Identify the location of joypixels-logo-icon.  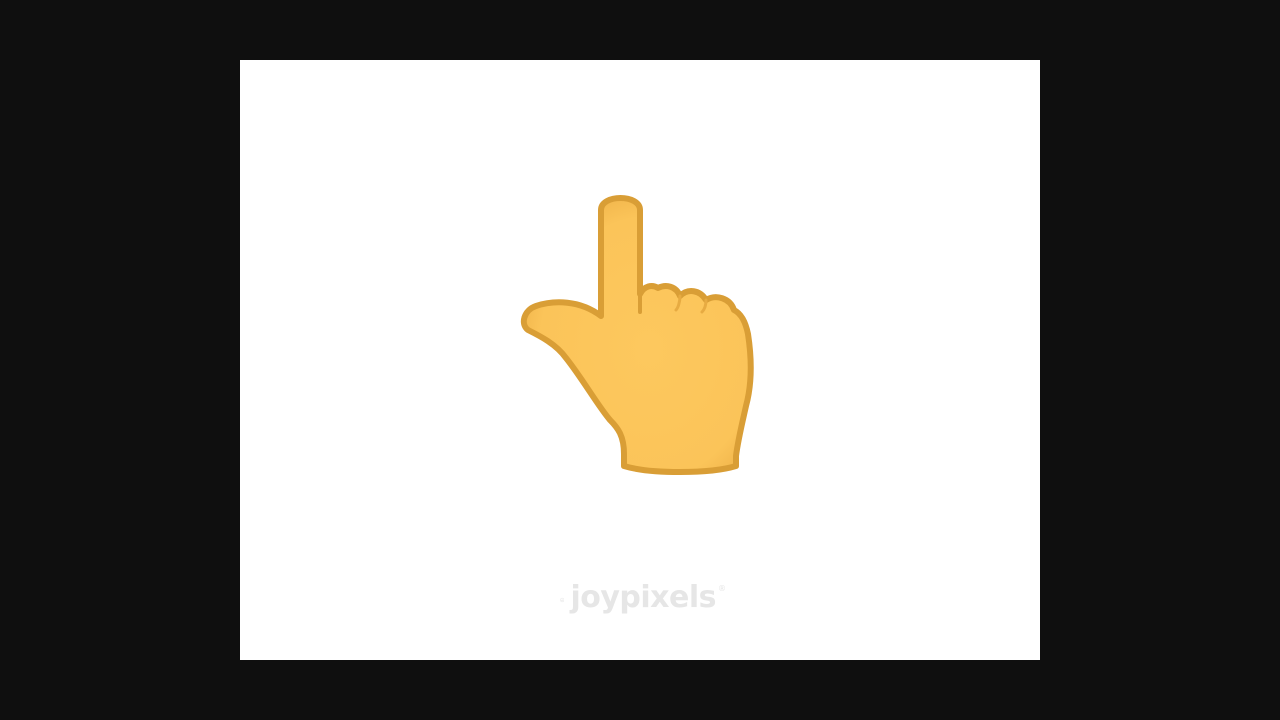
(562, 600).